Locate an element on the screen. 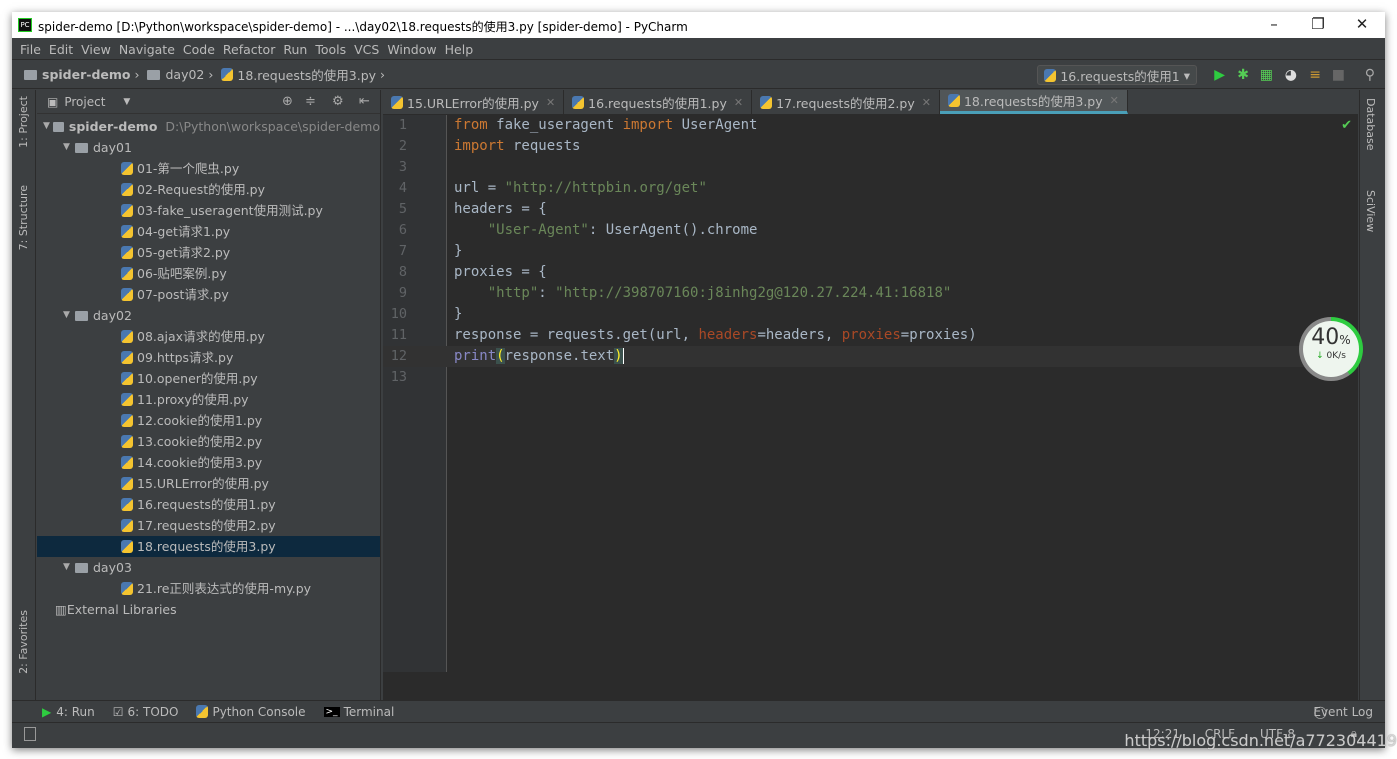 The height and width of the screenshot is (759, 1397). minimize-button: – is located at coordinates (1274, 24).